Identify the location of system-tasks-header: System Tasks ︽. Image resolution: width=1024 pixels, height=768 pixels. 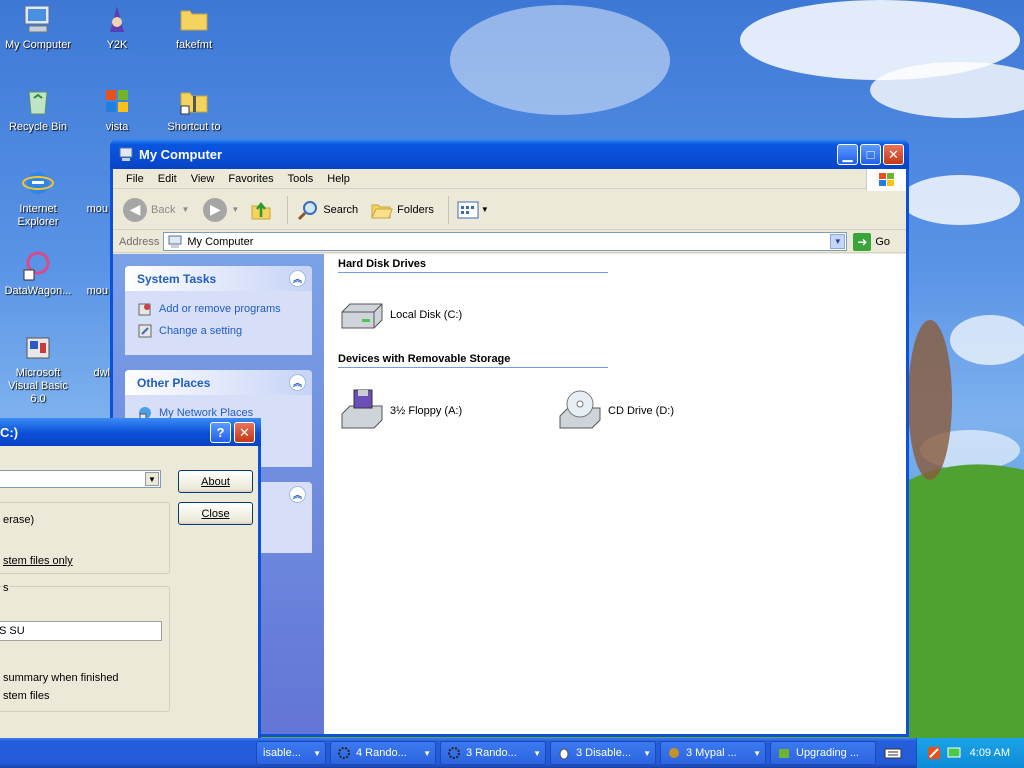
(218, 278).